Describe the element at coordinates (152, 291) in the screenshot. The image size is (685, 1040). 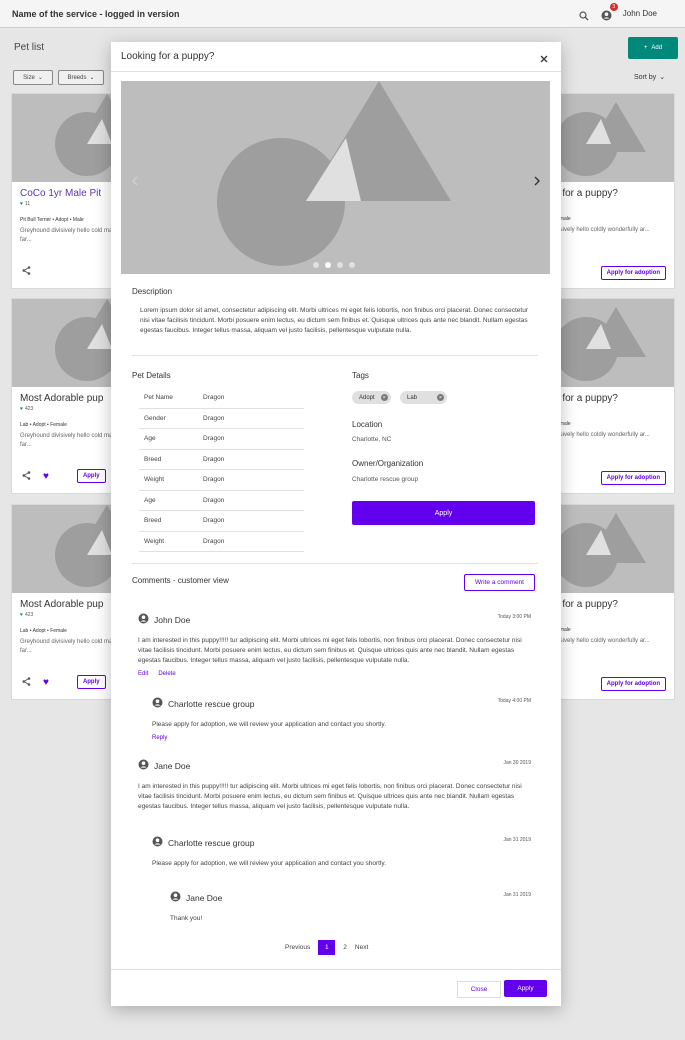
I see `description-heading: Description` at that location.